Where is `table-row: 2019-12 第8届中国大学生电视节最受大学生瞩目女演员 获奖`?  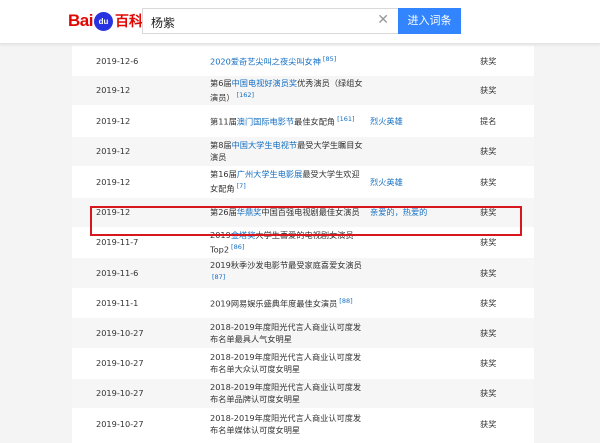 table-row: 2019-12 第8届中国大学生电视节最受大学生瞩目女演员 获奖 is located at coordinates (303, 151).